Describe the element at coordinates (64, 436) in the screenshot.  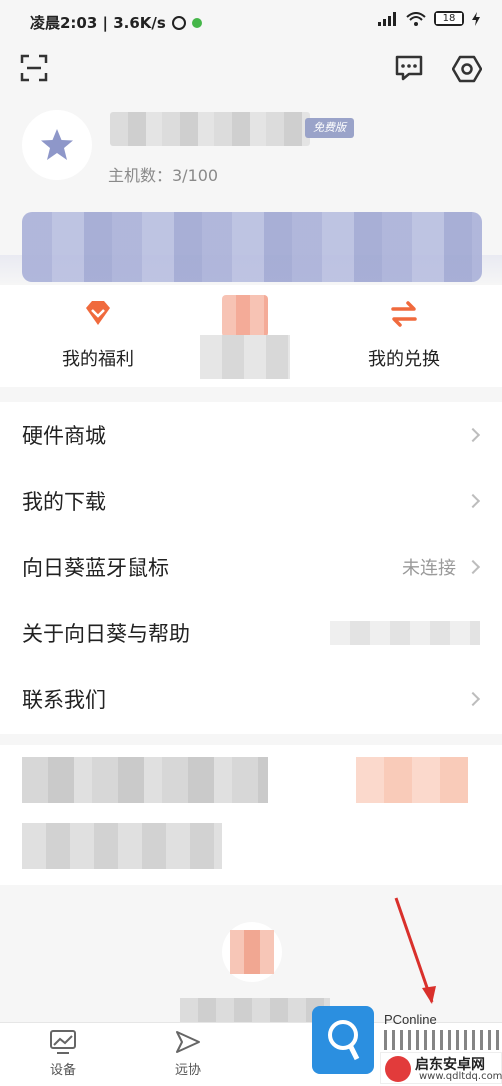
I see `menu-item-label: 硬件商城` at that location.